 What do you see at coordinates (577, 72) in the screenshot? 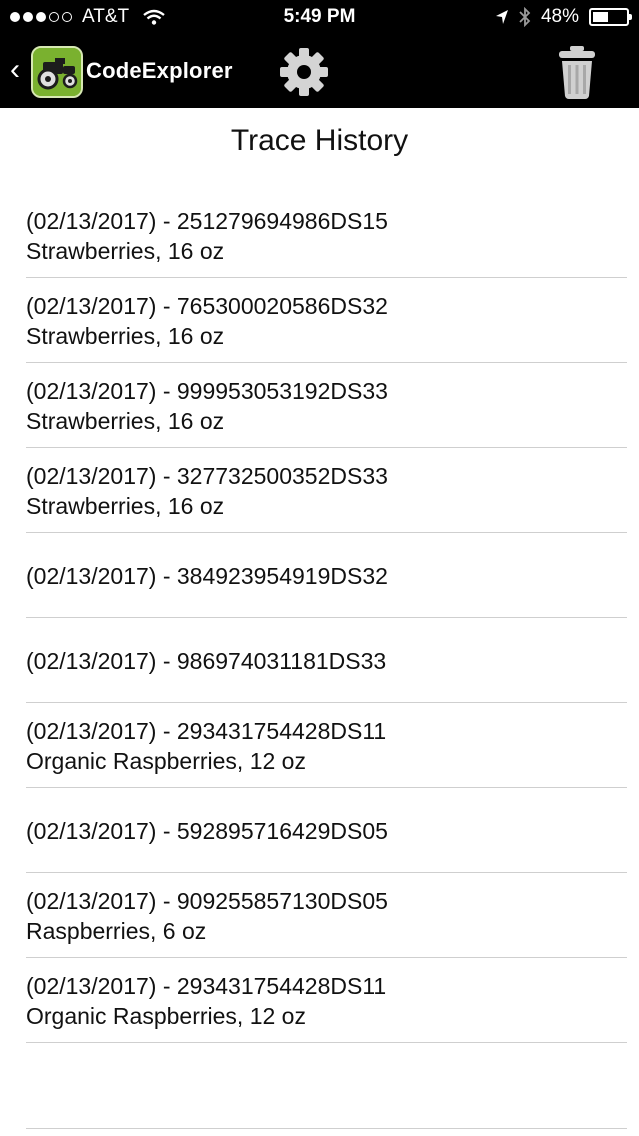
I see `trash-icon` at bounding box center [577, 72].